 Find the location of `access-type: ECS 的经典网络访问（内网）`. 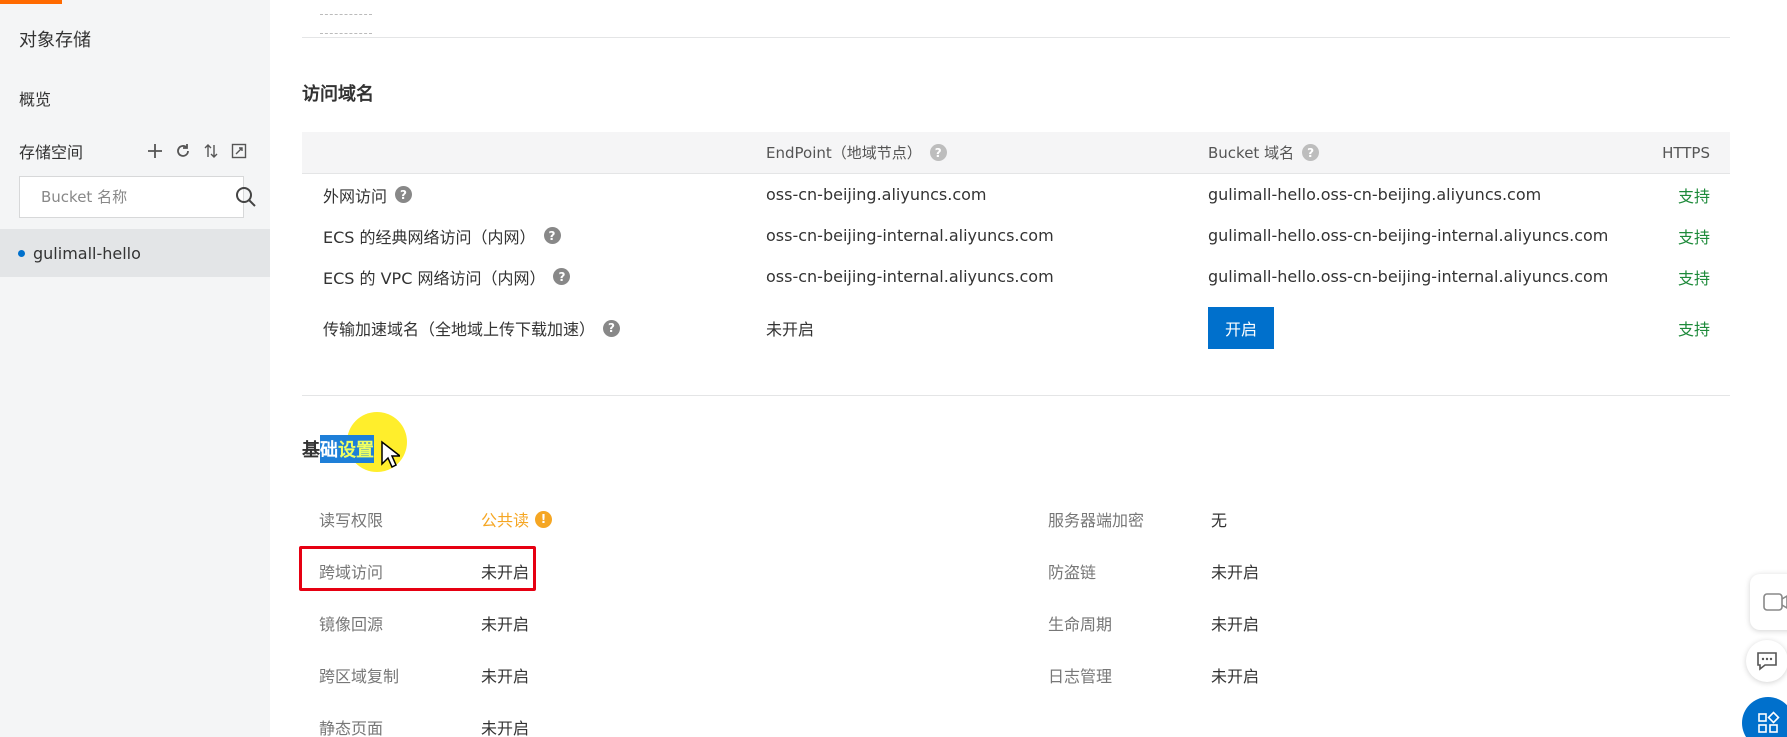

access-type: ECS 的经典网络访问（内网） is located at coordinates (429, 237).